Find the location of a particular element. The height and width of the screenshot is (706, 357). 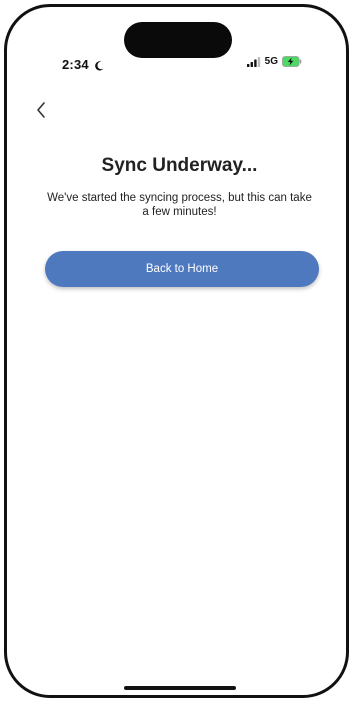

chevron-left-icon is located at coordinates (41, 110).